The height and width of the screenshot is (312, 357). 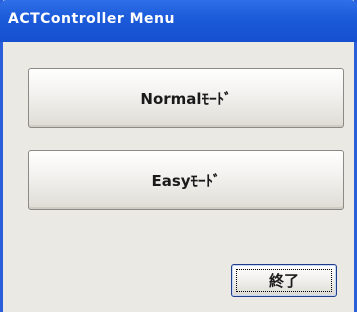 I want to click on exit-label: 終了, so click(x=283, y=281).